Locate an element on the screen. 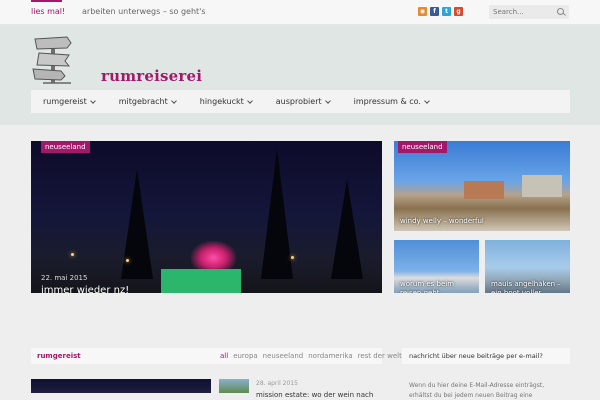  filter-nordamerika: nordamerika is located at coordinates (330, 356).